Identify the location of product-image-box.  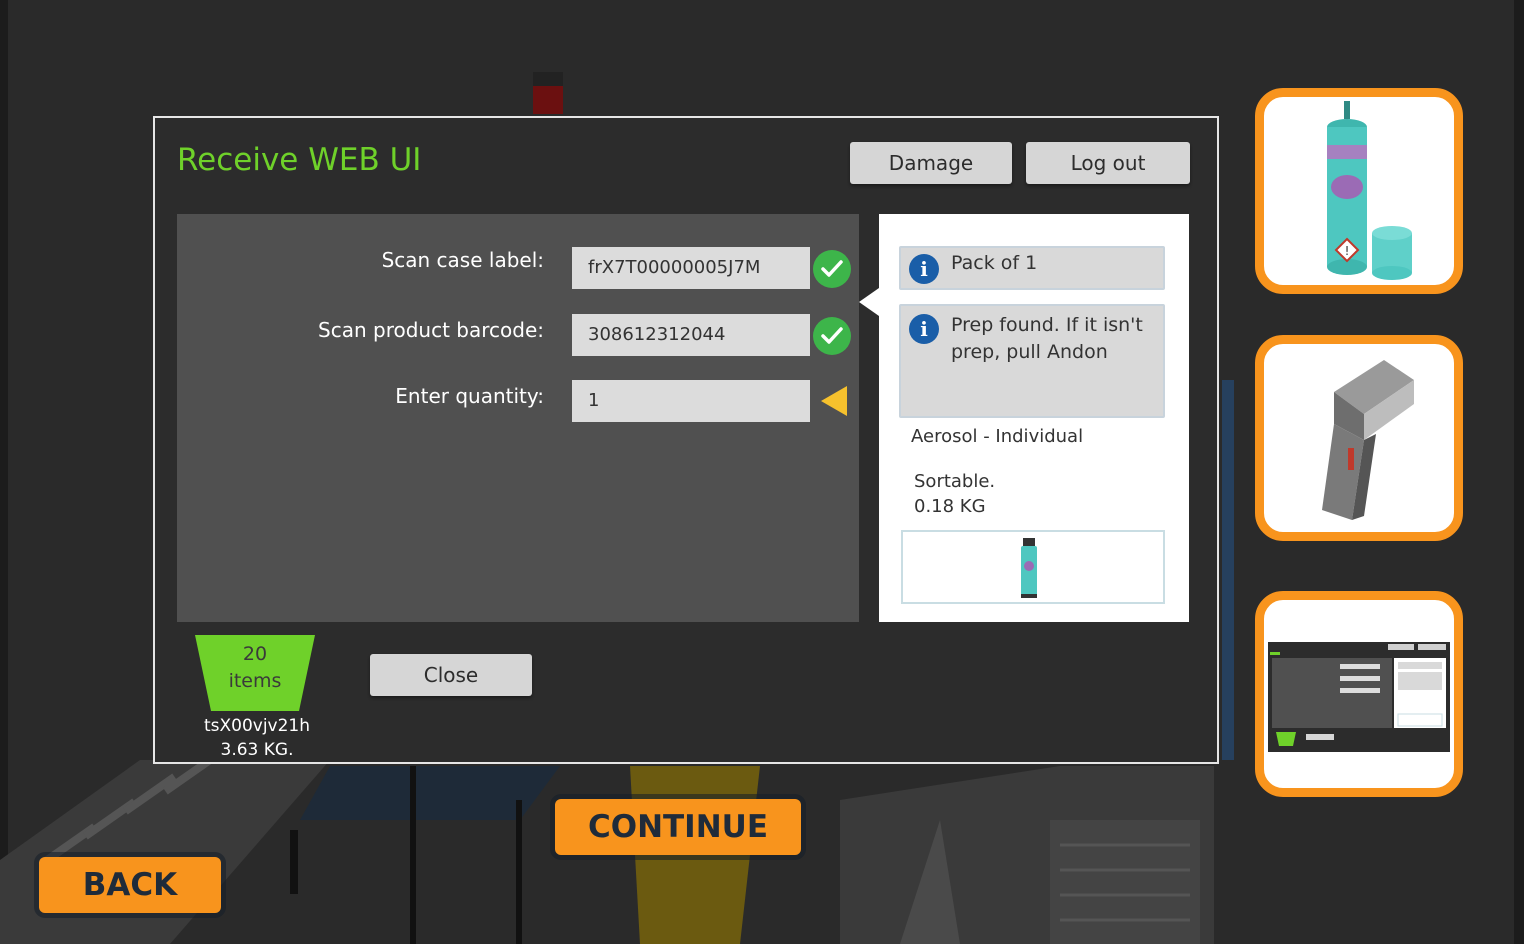
(1033, 567).